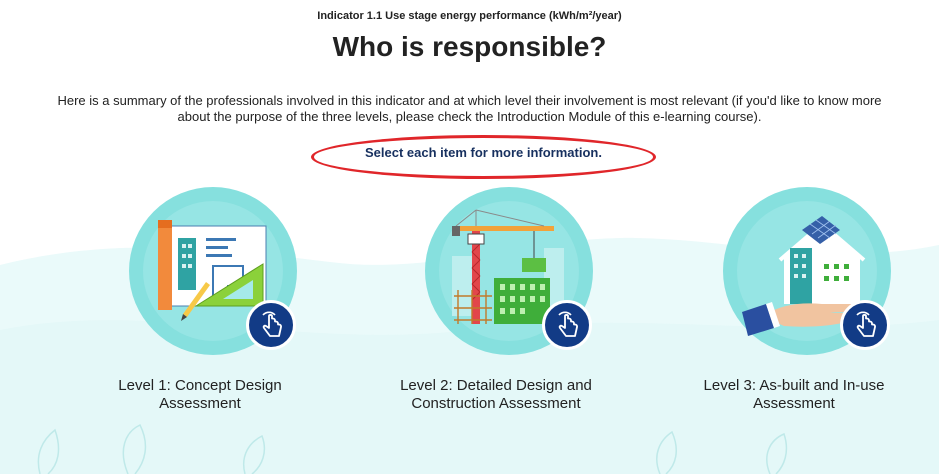 The width and height of the screenshot is (939, 474). Describe the element at coordinates (469, 46) in the screenshot. I see `page-title: Who is responsible?` at that location.